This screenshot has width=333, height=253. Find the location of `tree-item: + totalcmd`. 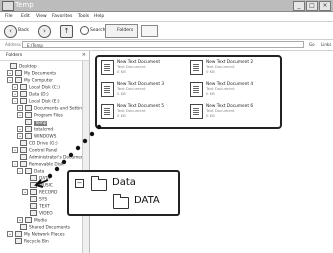

tree-item: + totalcmd is located at coordinates (35, 129).